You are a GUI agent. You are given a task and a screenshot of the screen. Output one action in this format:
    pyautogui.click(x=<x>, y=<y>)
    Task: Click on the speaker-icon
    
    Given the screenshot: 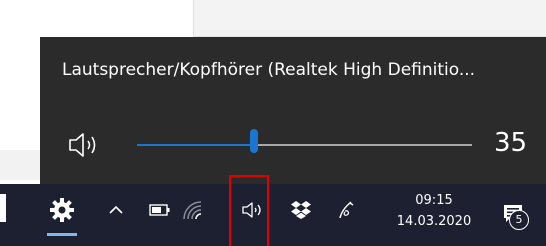 What is the action you would take?
    pyautogui.click(x=86, y=145)
    